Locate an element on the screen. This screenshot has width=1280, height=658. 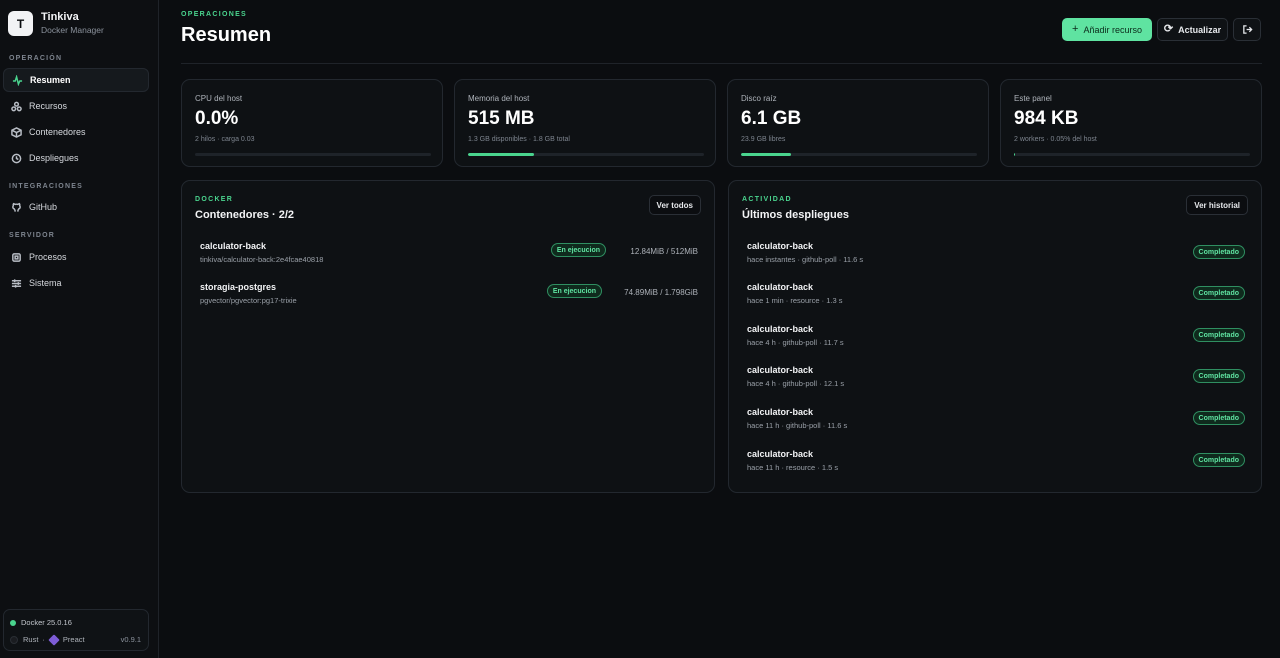
container-image: tinkiva/calculator-back:2e4fcae40818 is located at coordinates (262, 259).